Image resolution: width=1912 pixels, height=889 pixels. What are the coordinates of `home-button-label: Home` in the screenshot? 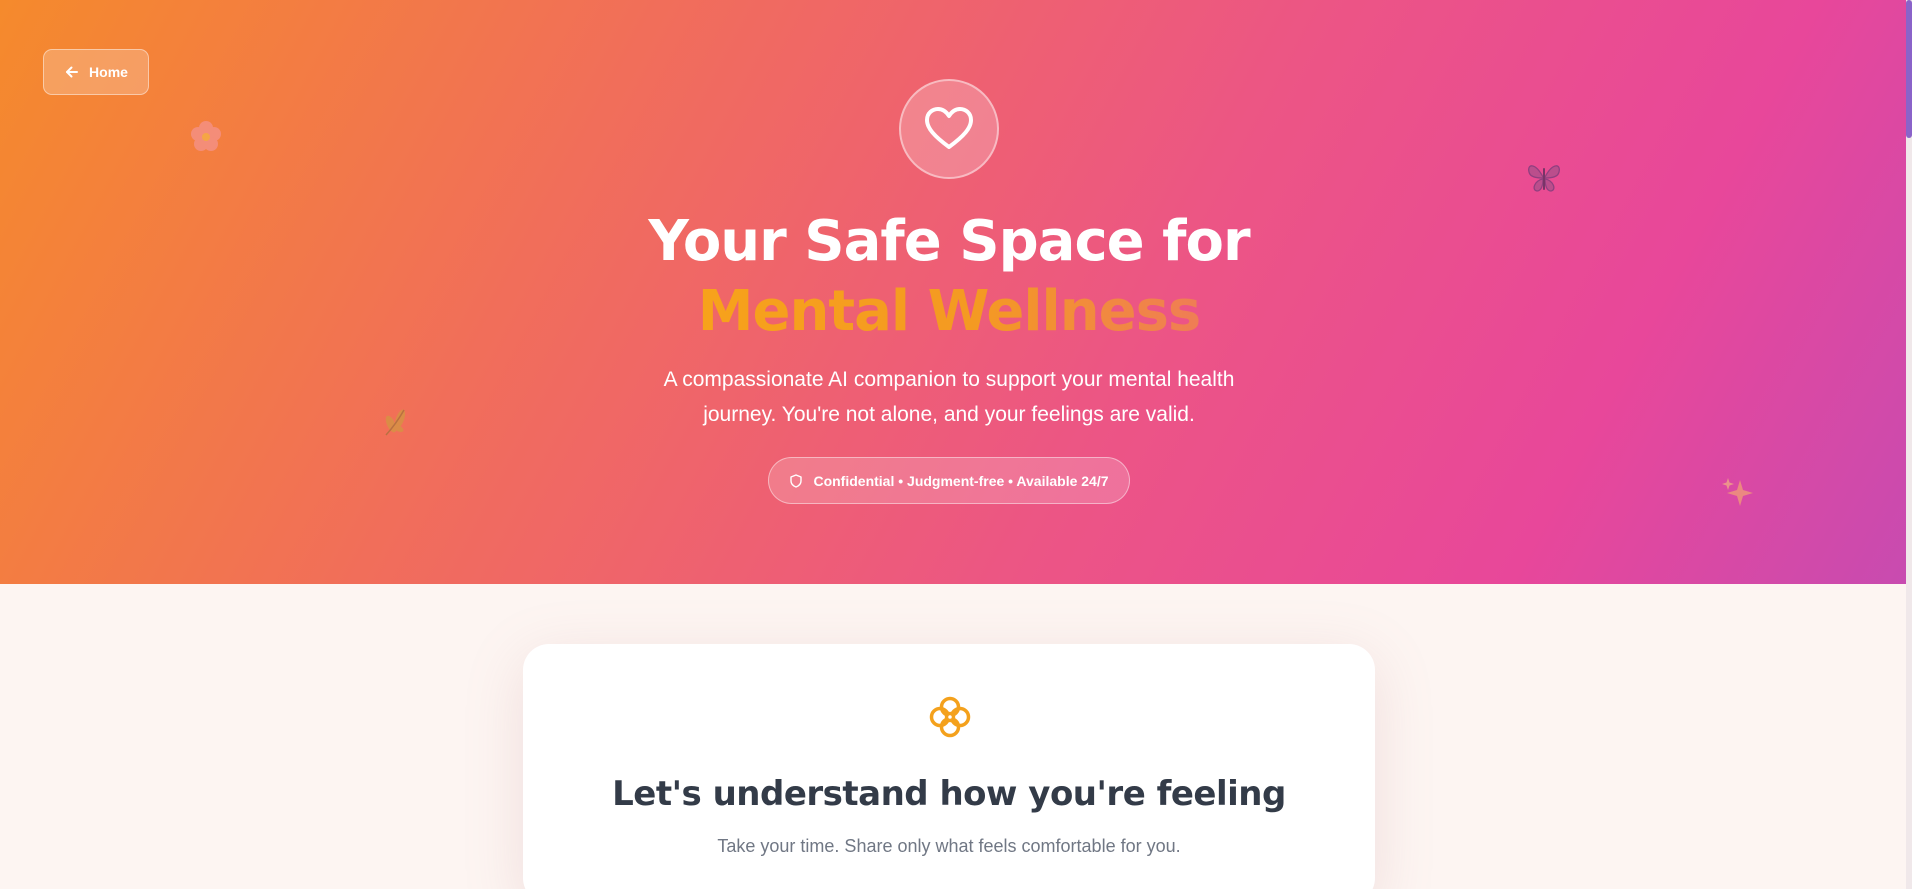 It's located at (108, 72).